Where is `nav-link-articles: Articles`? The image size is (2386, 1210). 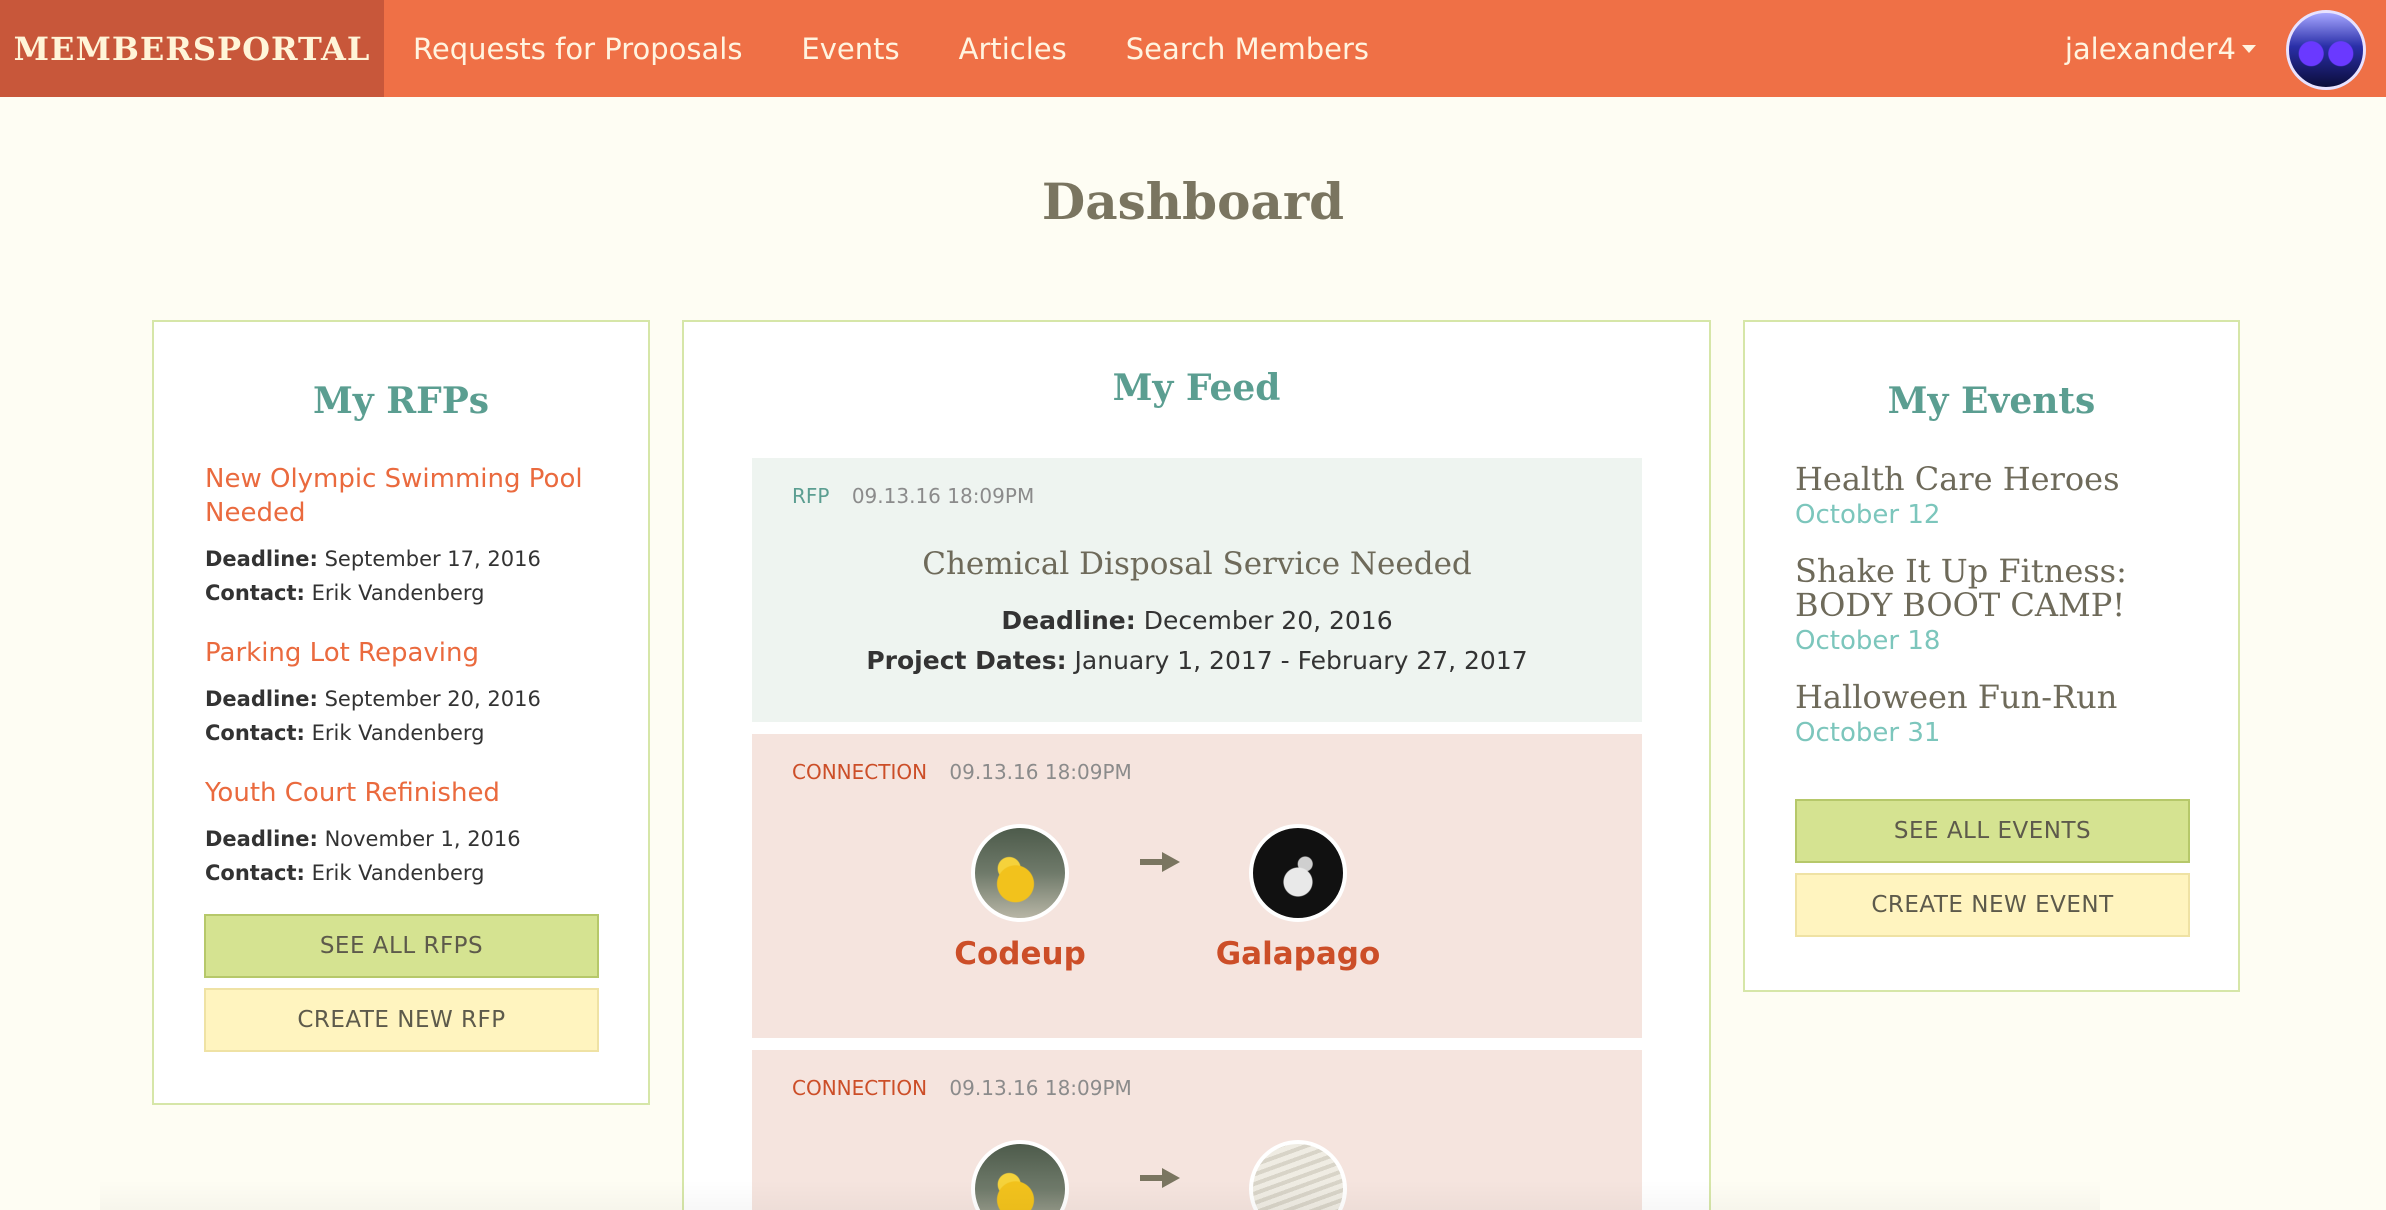 nav-link-articles: Articles is located at coordinates (1013, 49).